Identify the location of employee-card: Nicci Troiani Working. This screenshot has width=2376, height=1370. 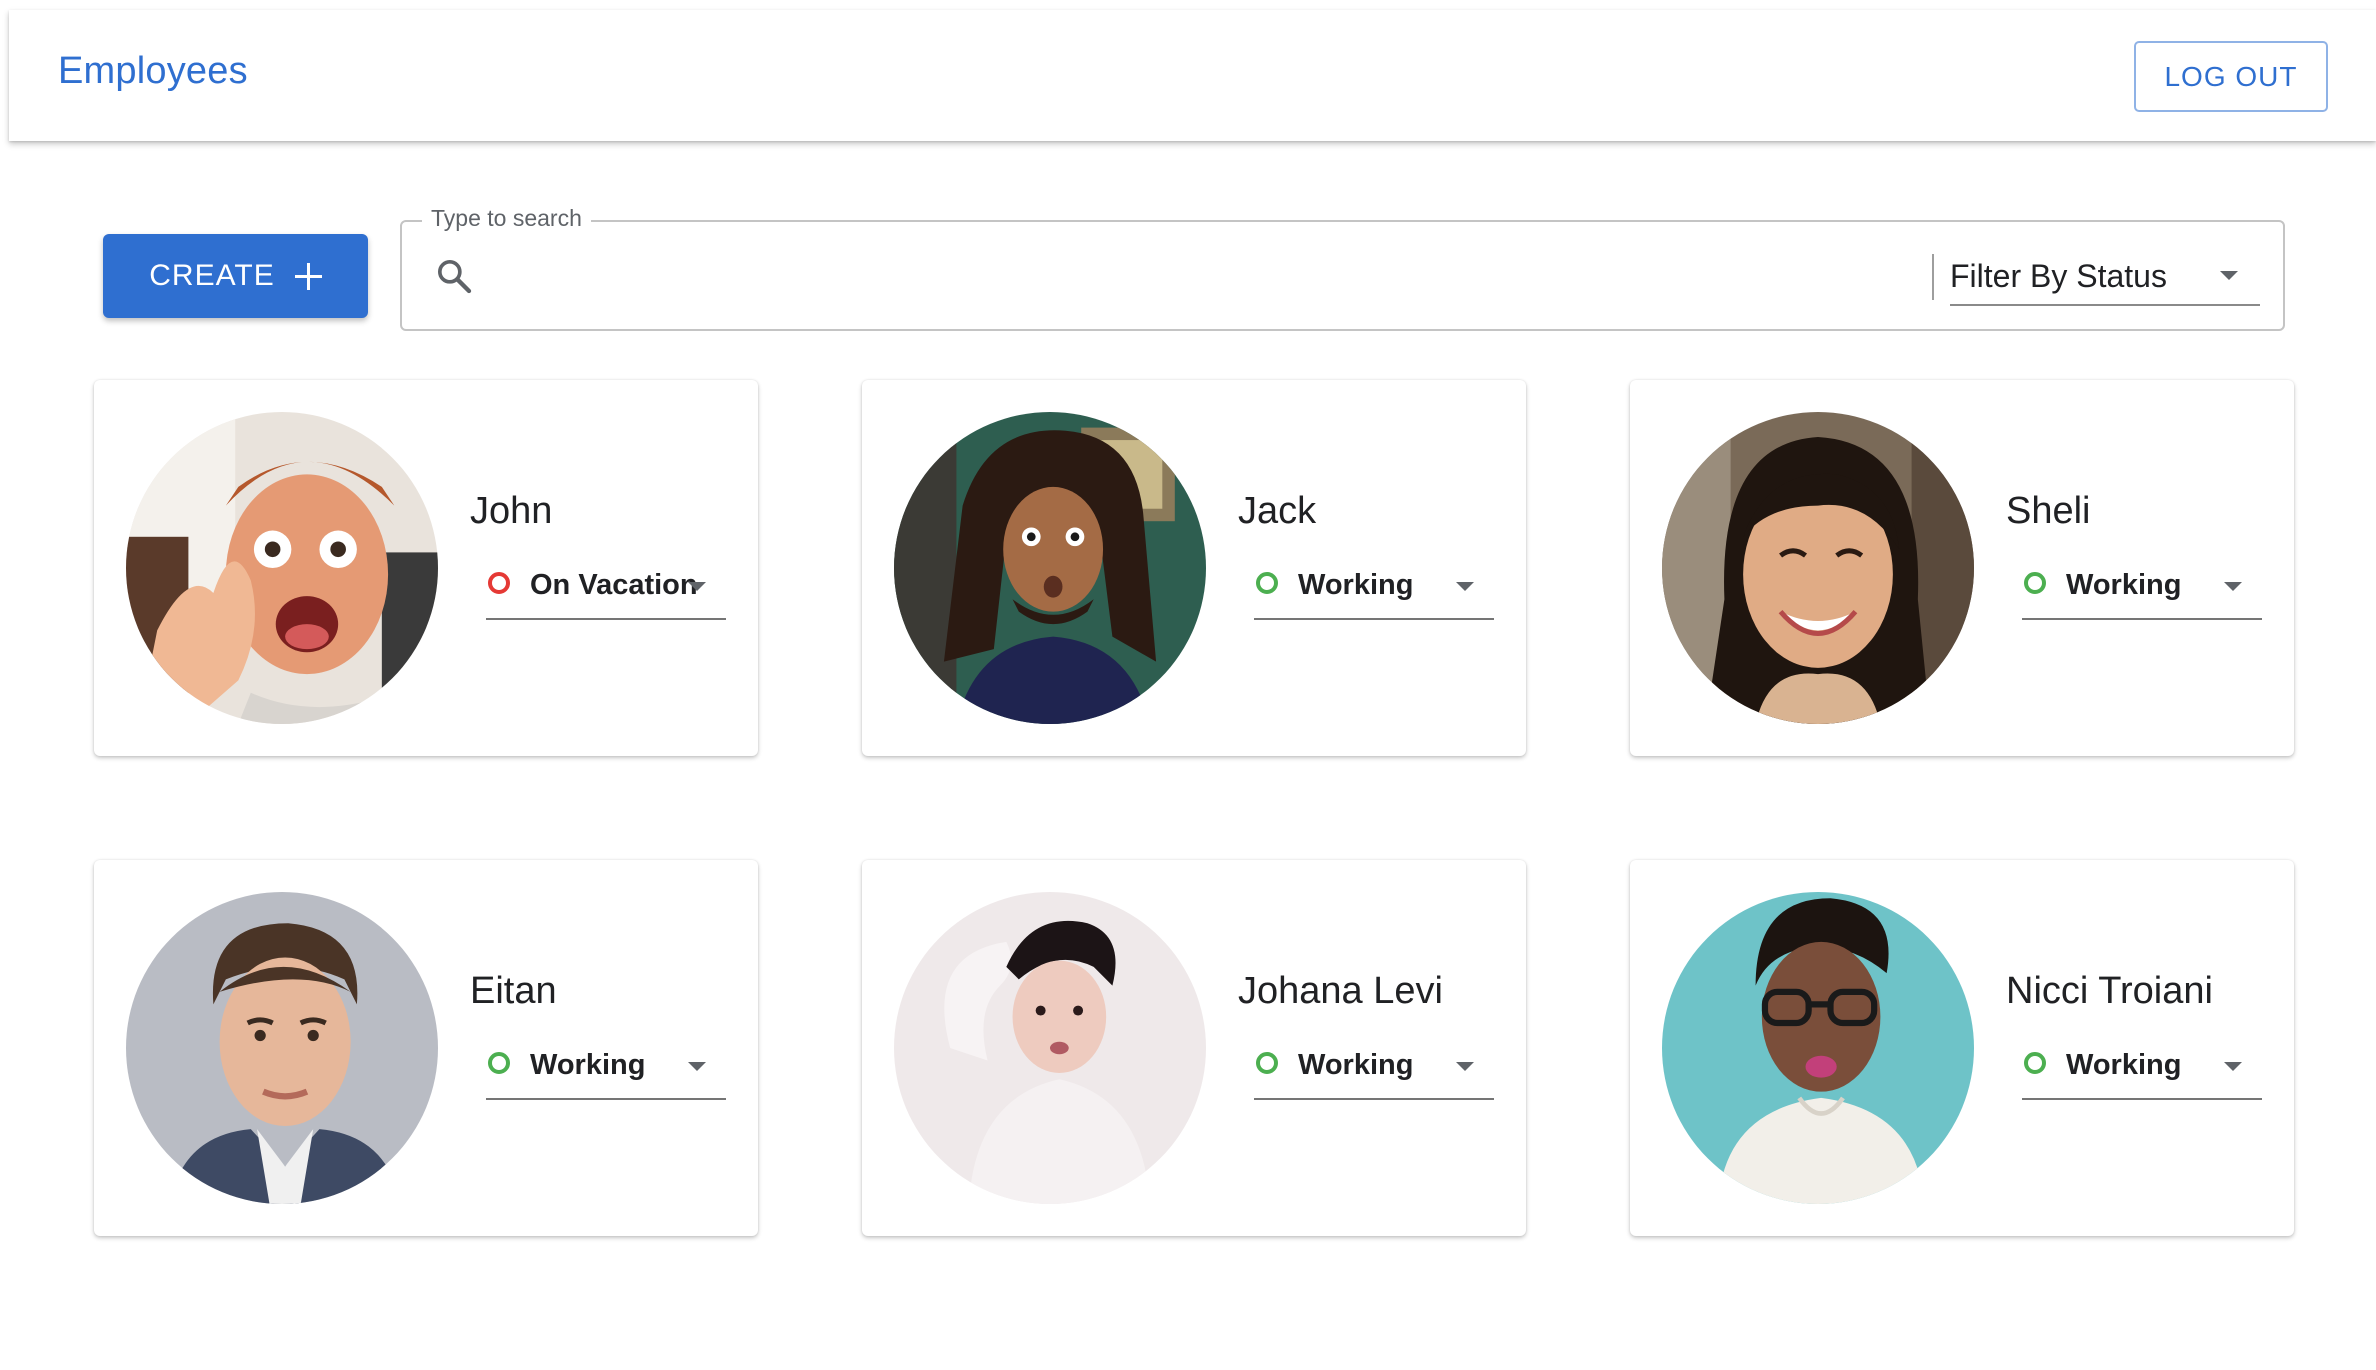
(1962, 1048).